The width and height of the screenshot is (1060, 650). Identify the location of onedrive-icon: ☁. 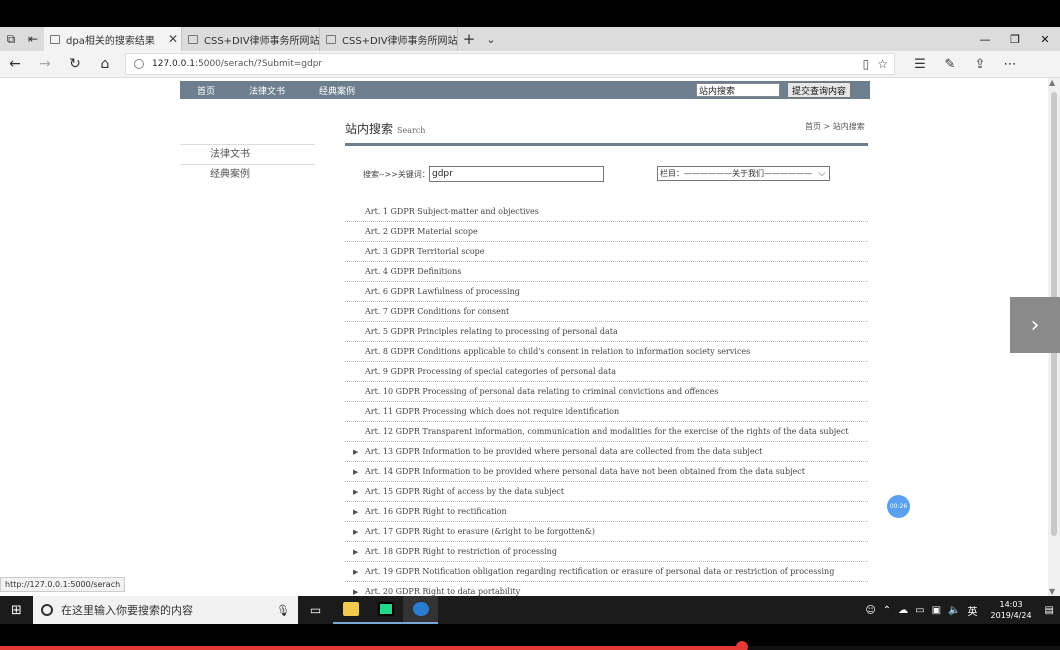
(903, 610).